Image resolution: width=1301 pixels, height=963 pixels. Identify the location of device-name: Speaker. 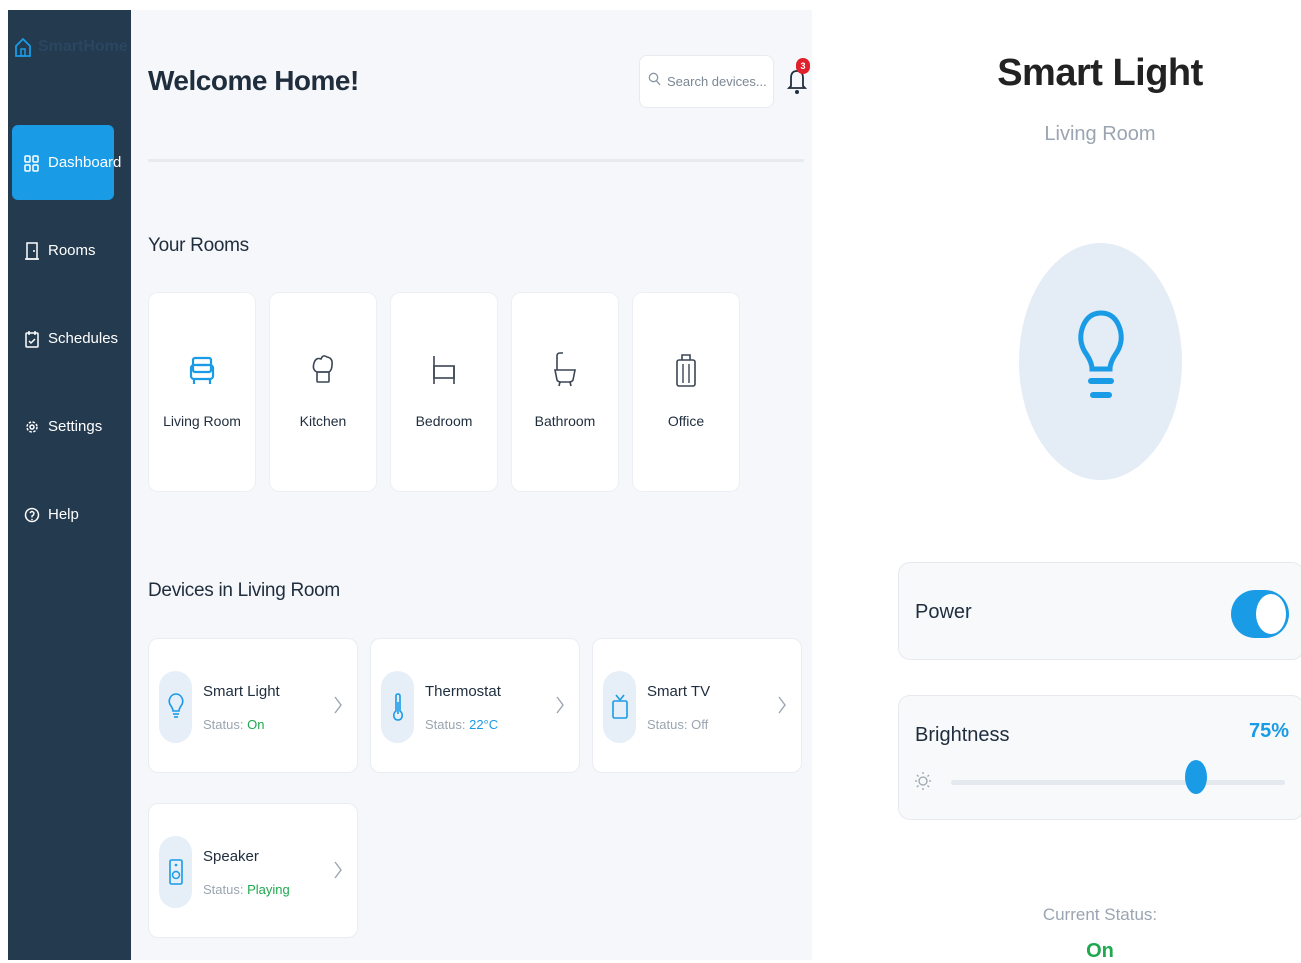
(231, 856).